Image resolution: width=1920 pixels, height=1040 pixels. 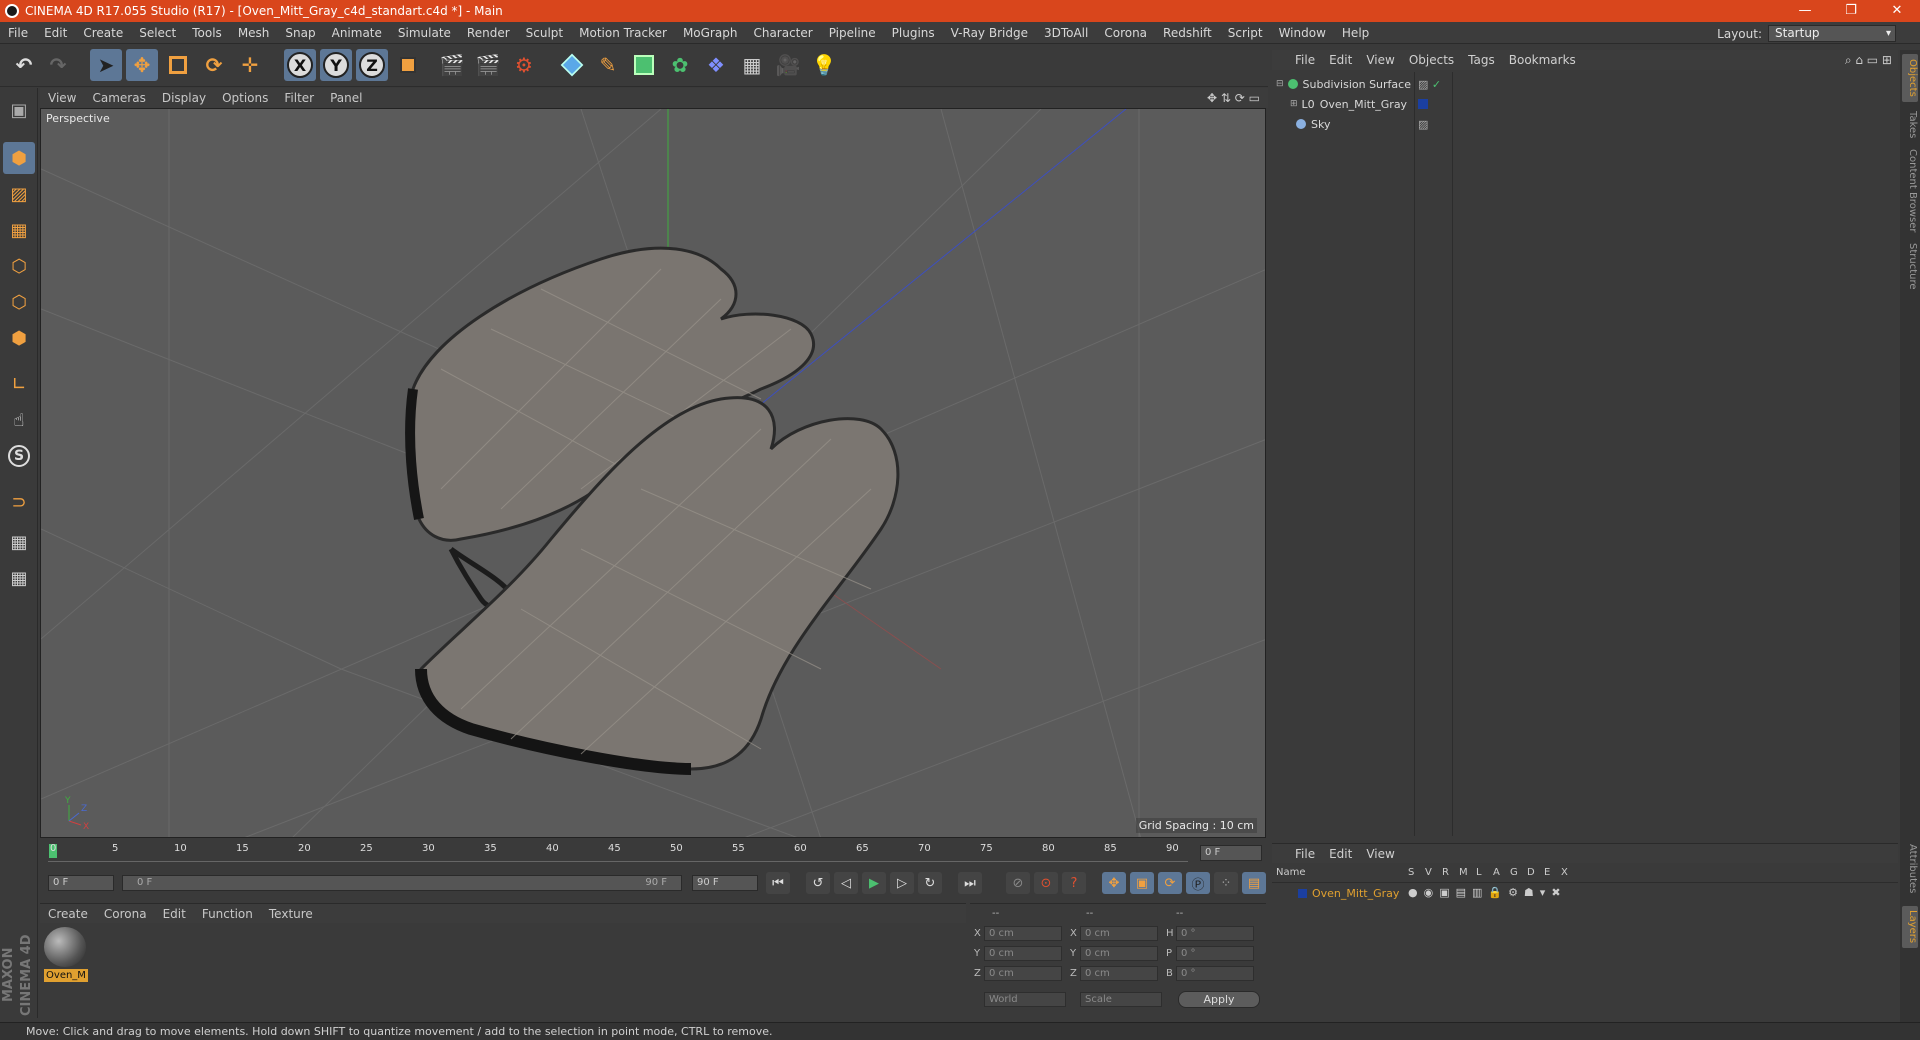 What do you see at coordinates (19, 384) in the screenshot?
I see `axis-mode-icon: ∟` at bounding box center [19, 384].